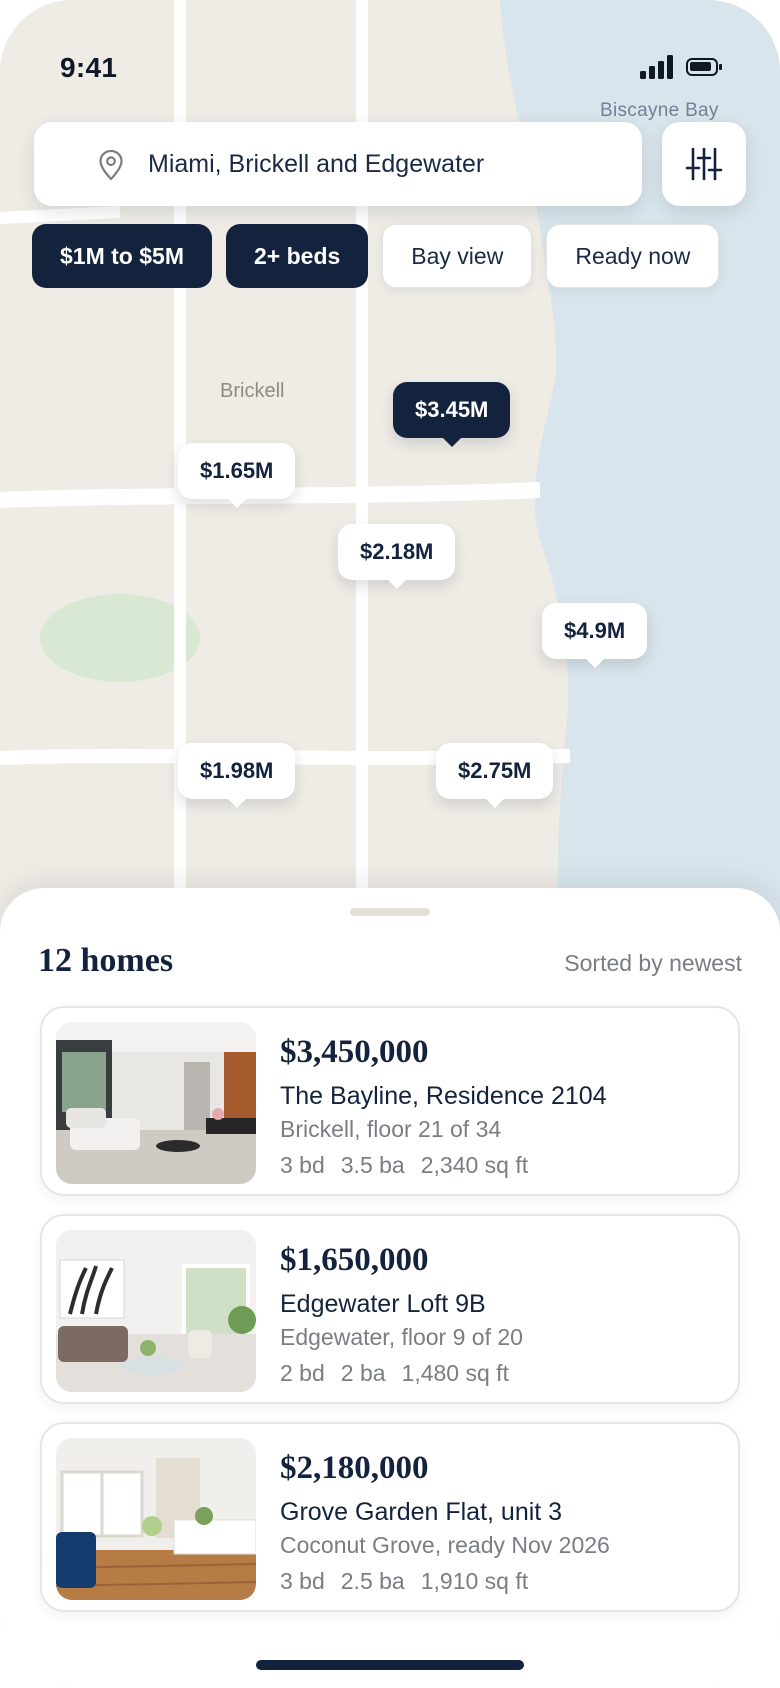  I want to click on chip-beds: 2+ beds, so click(297, 256).